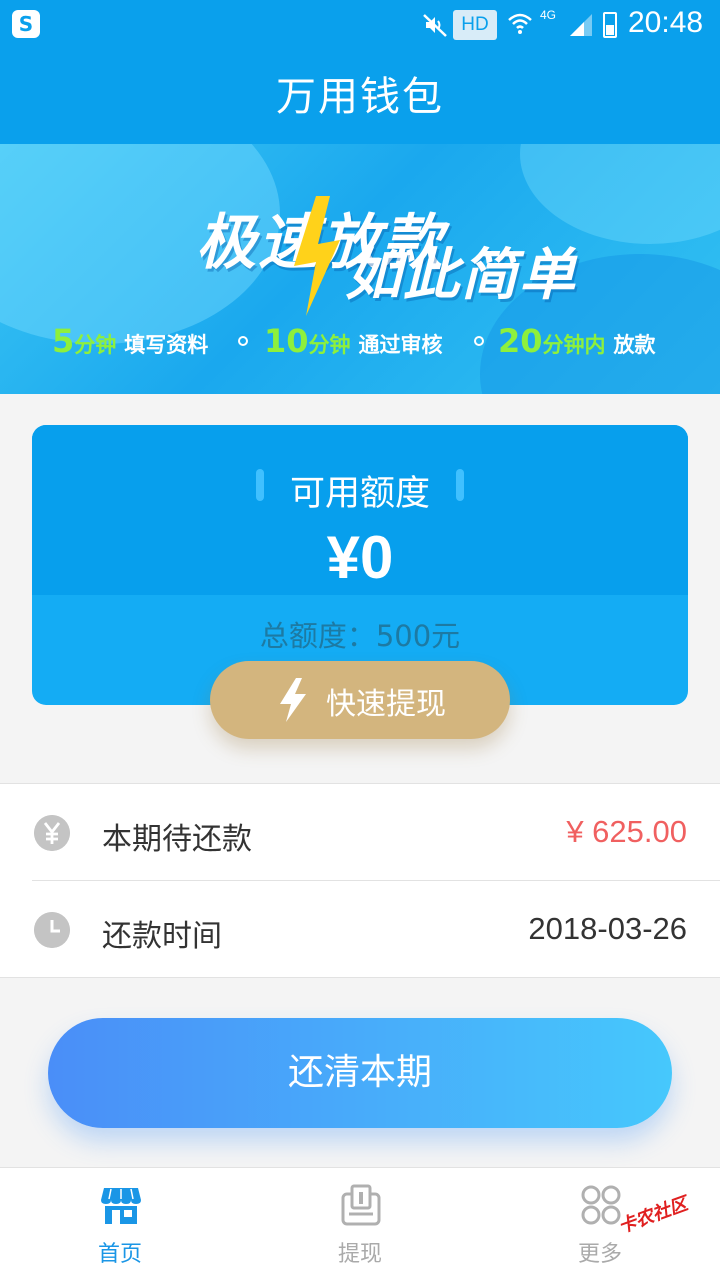 This screenshot has height=1280, width=720. I want to click on status-bar: S HD 4G 20:48, so click(360, 25).